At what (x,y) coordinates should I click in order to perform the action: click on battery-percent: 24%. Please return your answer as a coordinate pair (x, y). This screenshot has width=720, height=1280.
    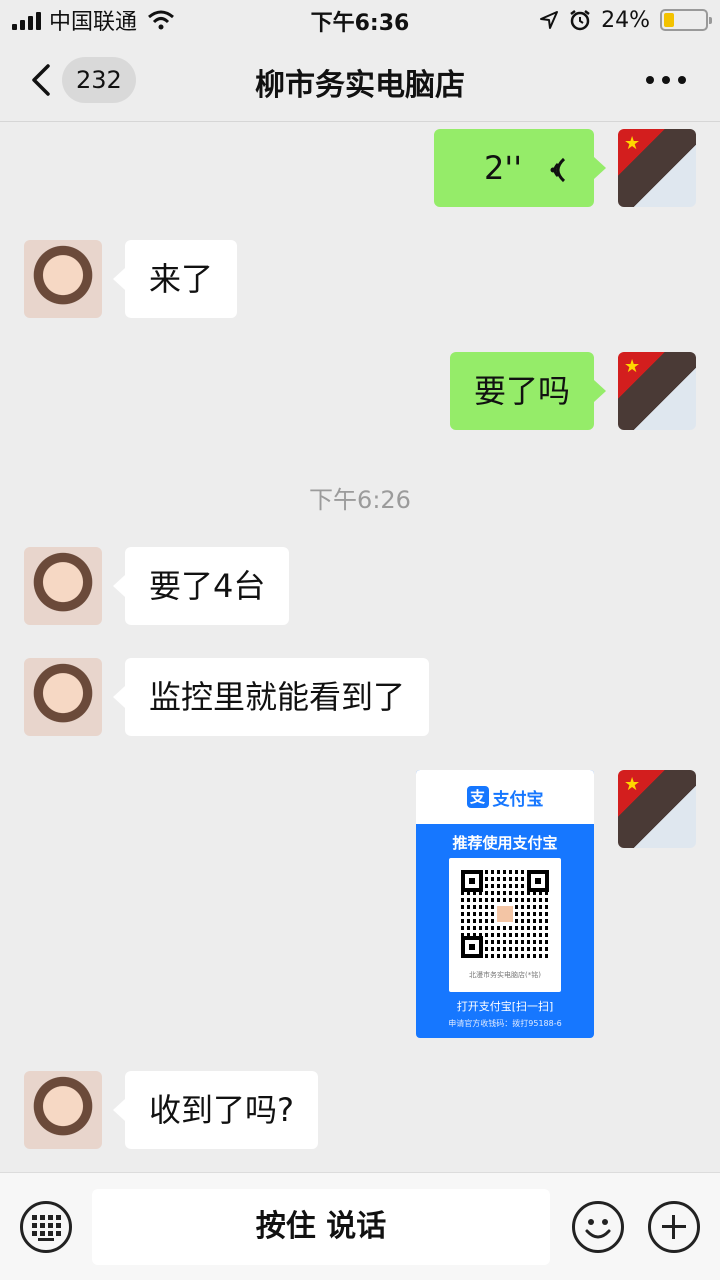
    Looking at the image, I should click on (625, 20).